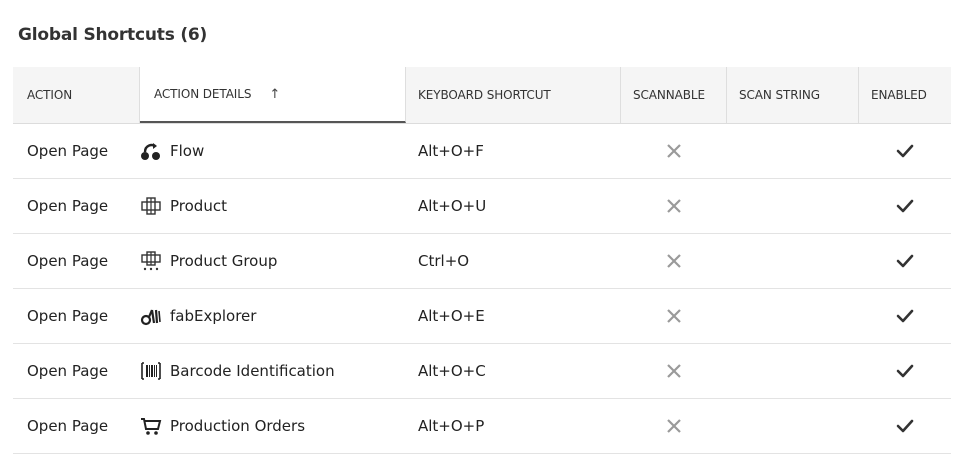  I want to click on column-header-label: ACTION, so click(50, 95).